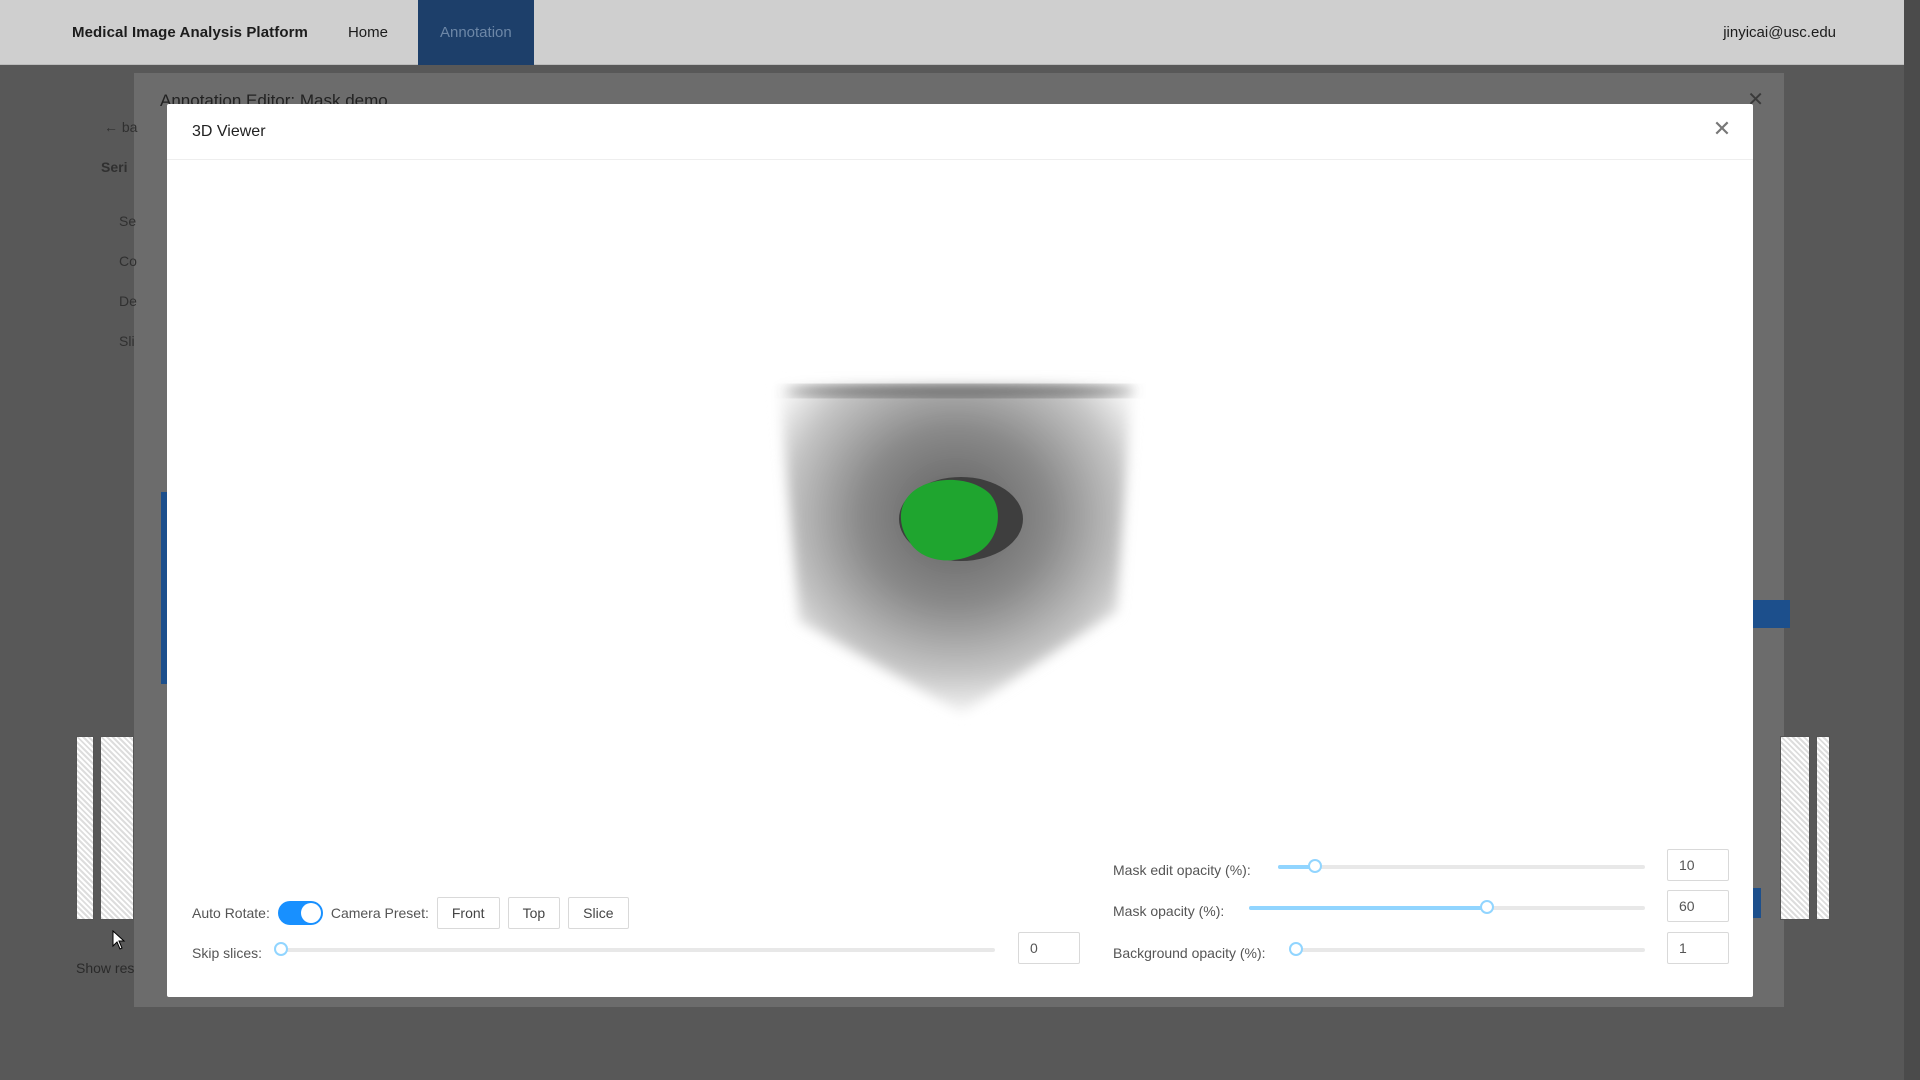 The width and height of the screenshot is (1920, 1080). Describe the element at coordinates (1698, 865) in the screenshot. I see `mask-edit-opacity-input: 10` at that location.